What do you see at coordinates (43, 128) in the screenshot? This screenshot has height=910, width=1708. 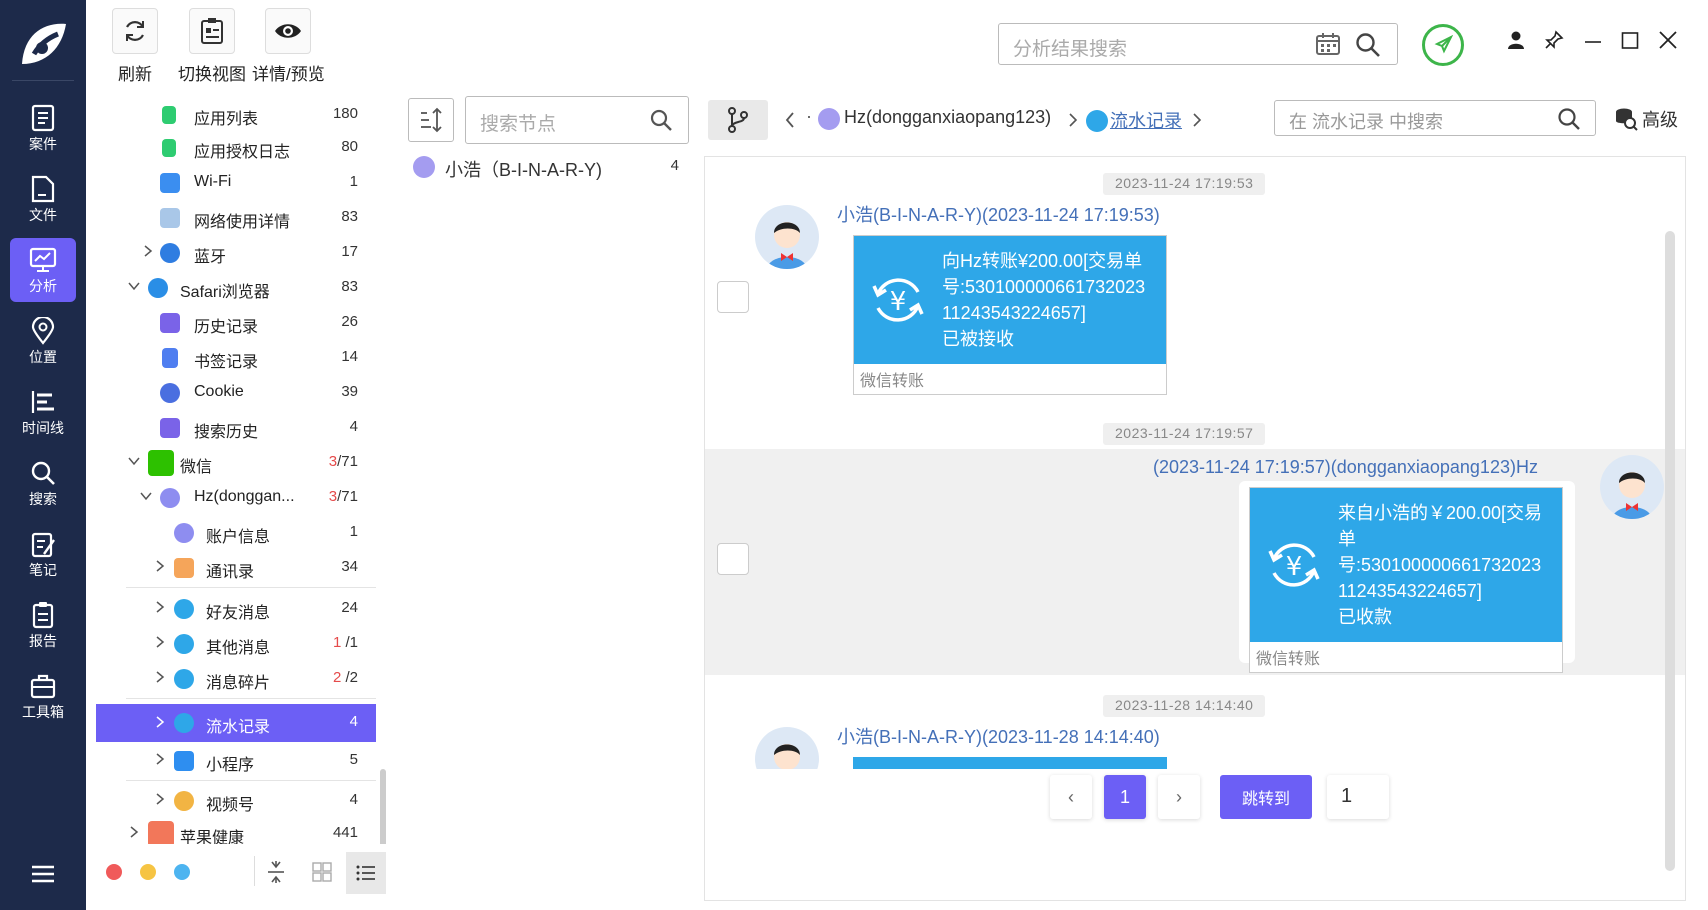 I see `nav-item-case: 案件` at bounding box center [43, 128].